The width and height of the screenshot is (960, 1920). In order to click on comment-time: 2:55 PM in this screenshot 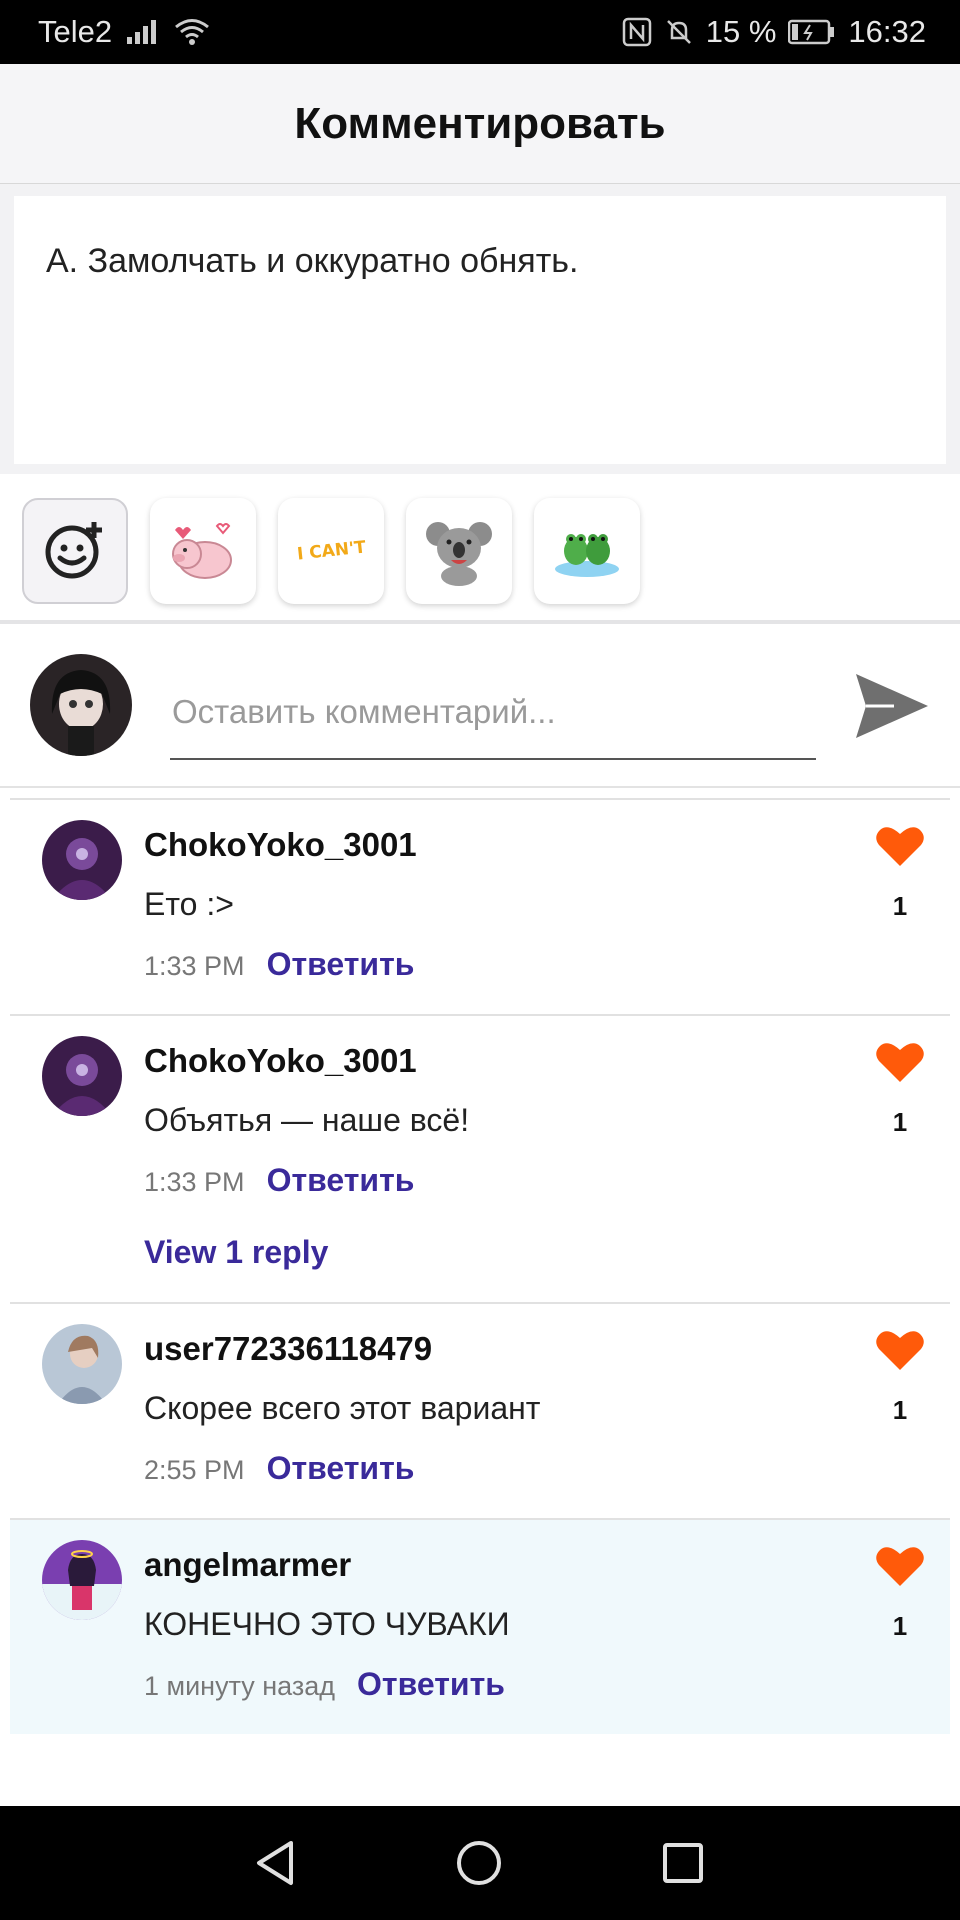, I will do `click(194, 1470)`.